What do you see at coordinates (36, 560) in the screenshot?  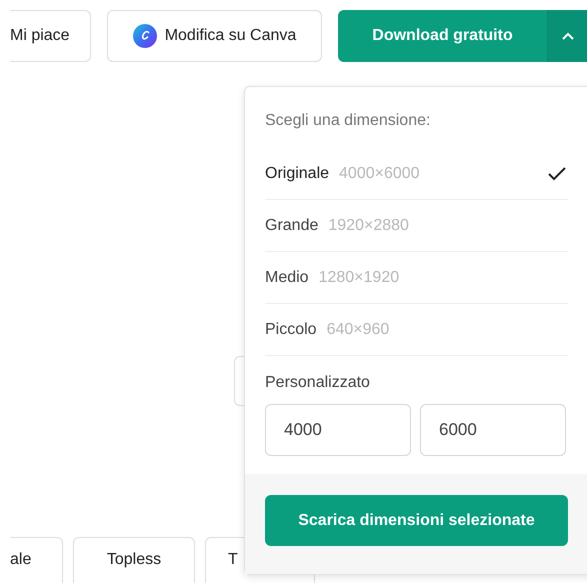 I see `tag-chip: ale` at bounding box center [36, 560].